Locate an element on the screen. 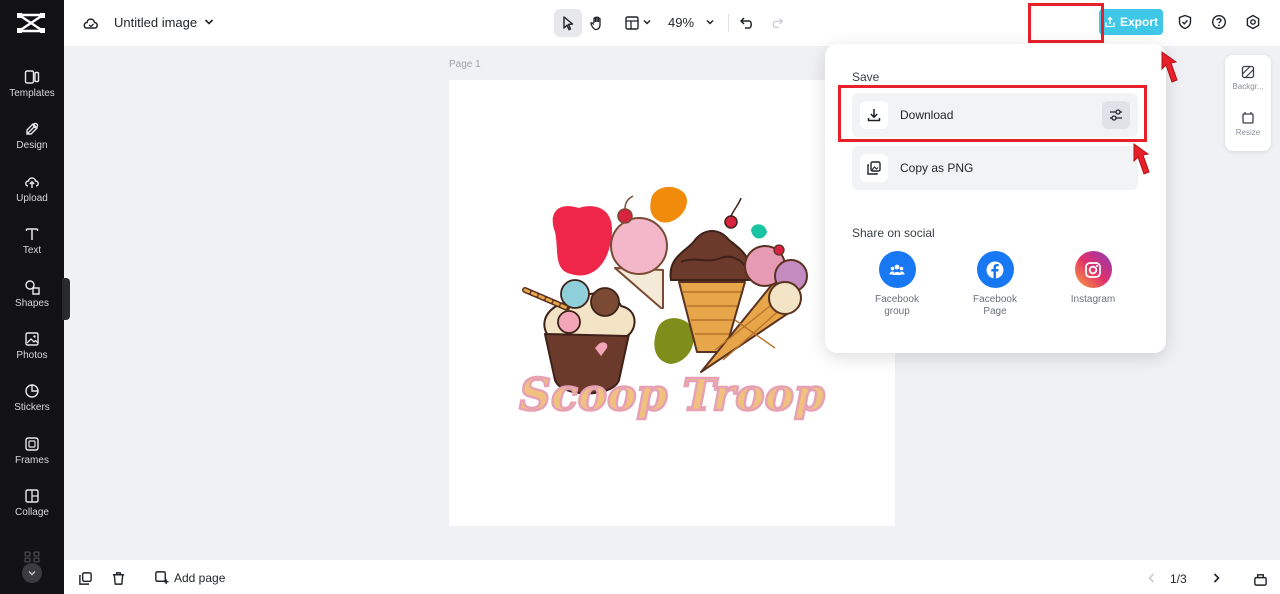 The width and height of the screenshot is (1280, 594). right-tool-panel: Backgr... Resize is located at coordinates (1248, 103).